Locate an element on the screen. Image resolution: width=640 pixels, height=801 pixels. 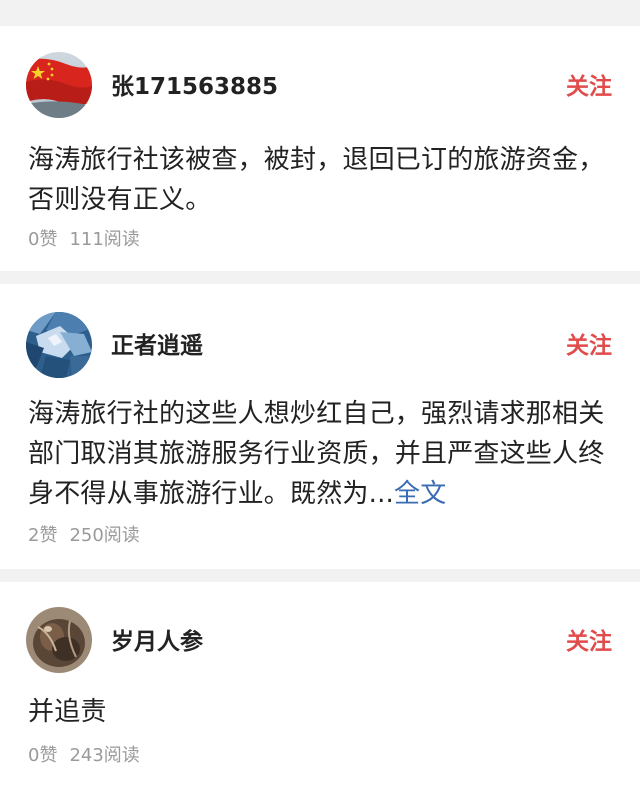
comment-stats: 2赞 250阅读 is located at coordinates (84, 536).